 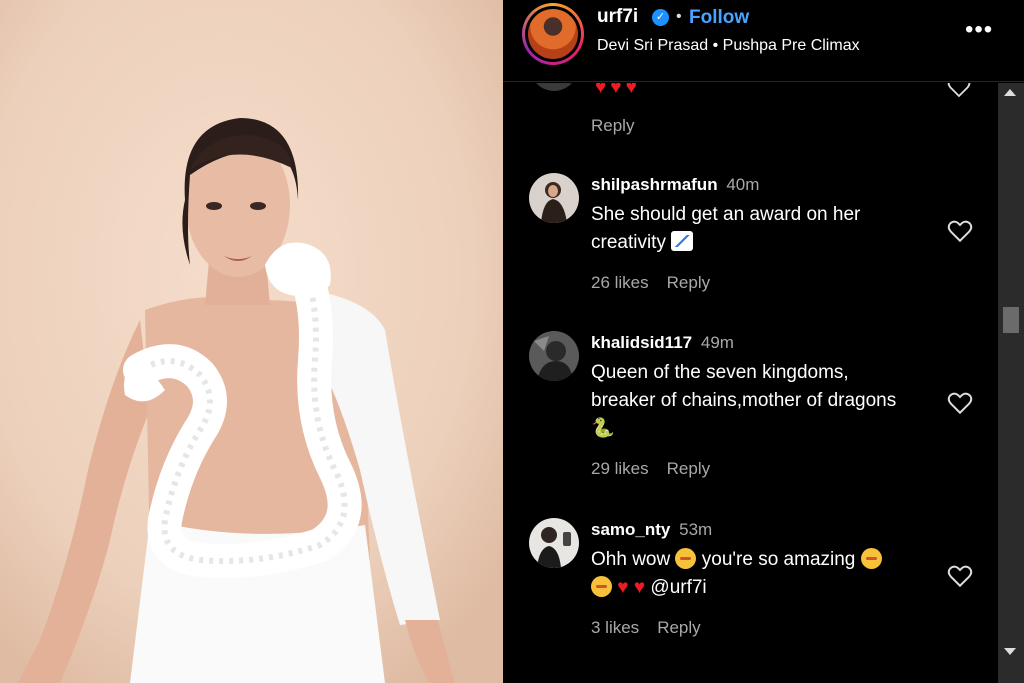 I want to click on comment-username: khalidsid117, so click(x=641, y=342).